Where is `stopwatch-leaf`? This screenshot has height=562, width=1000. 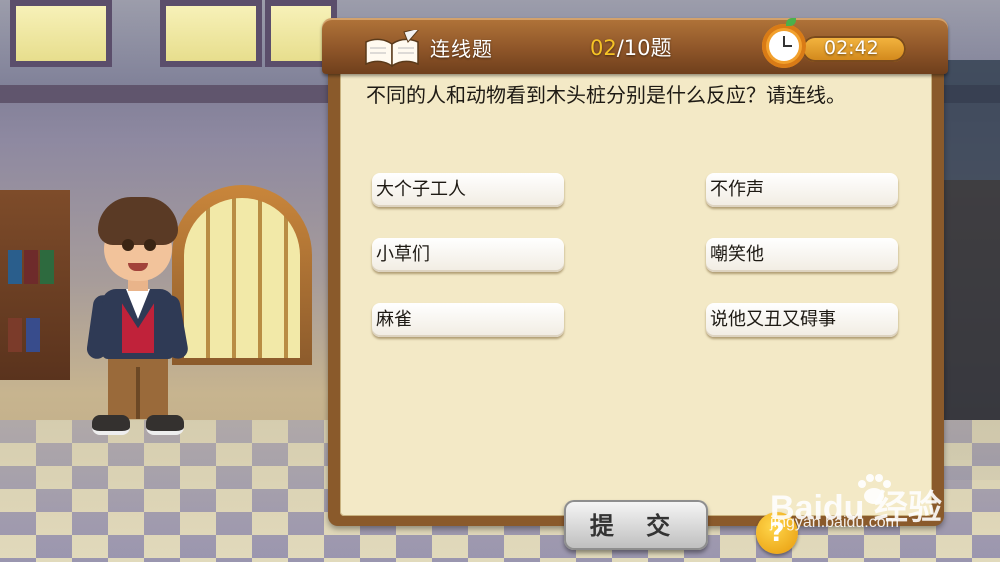
stopwatch-leaf is located at coordinates (791, 22).